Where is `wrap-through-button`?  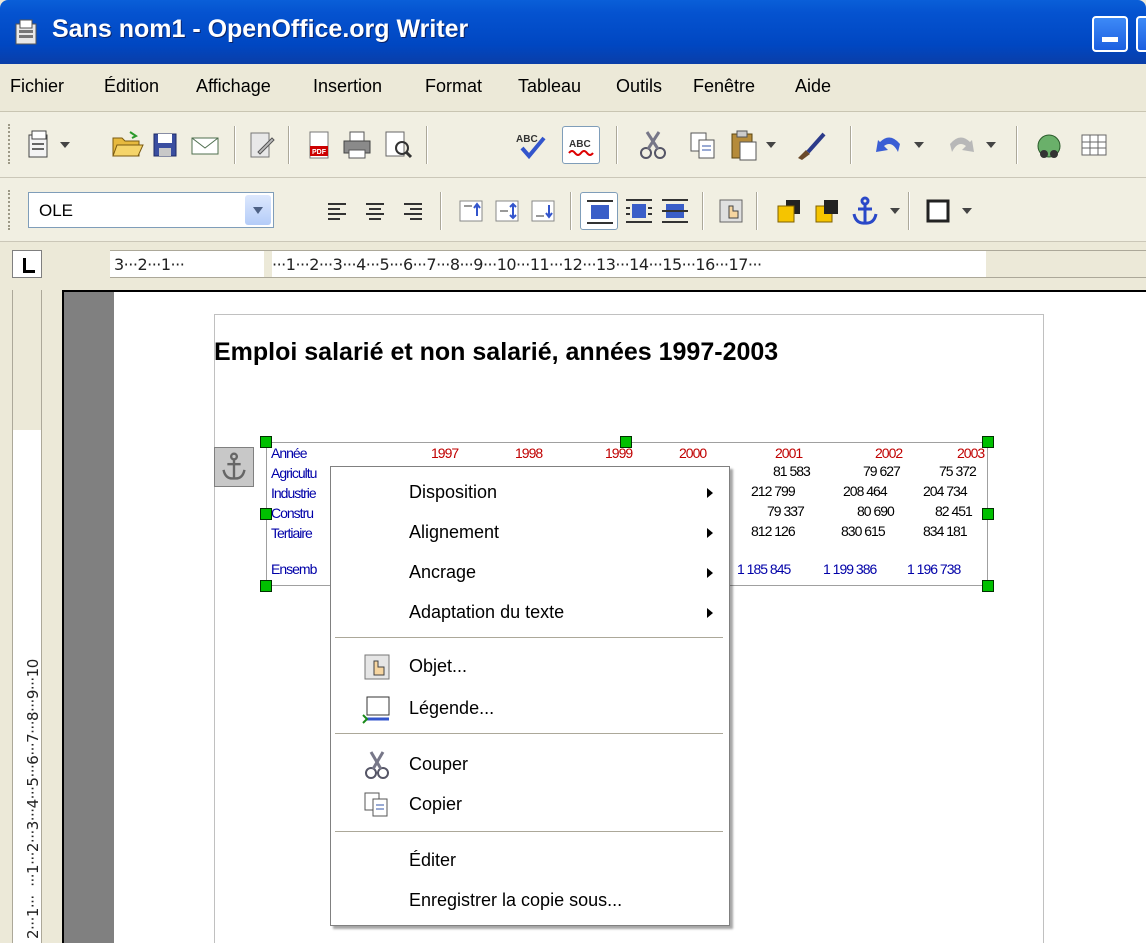
wrap-through-button is located at coordinates (675, 211).